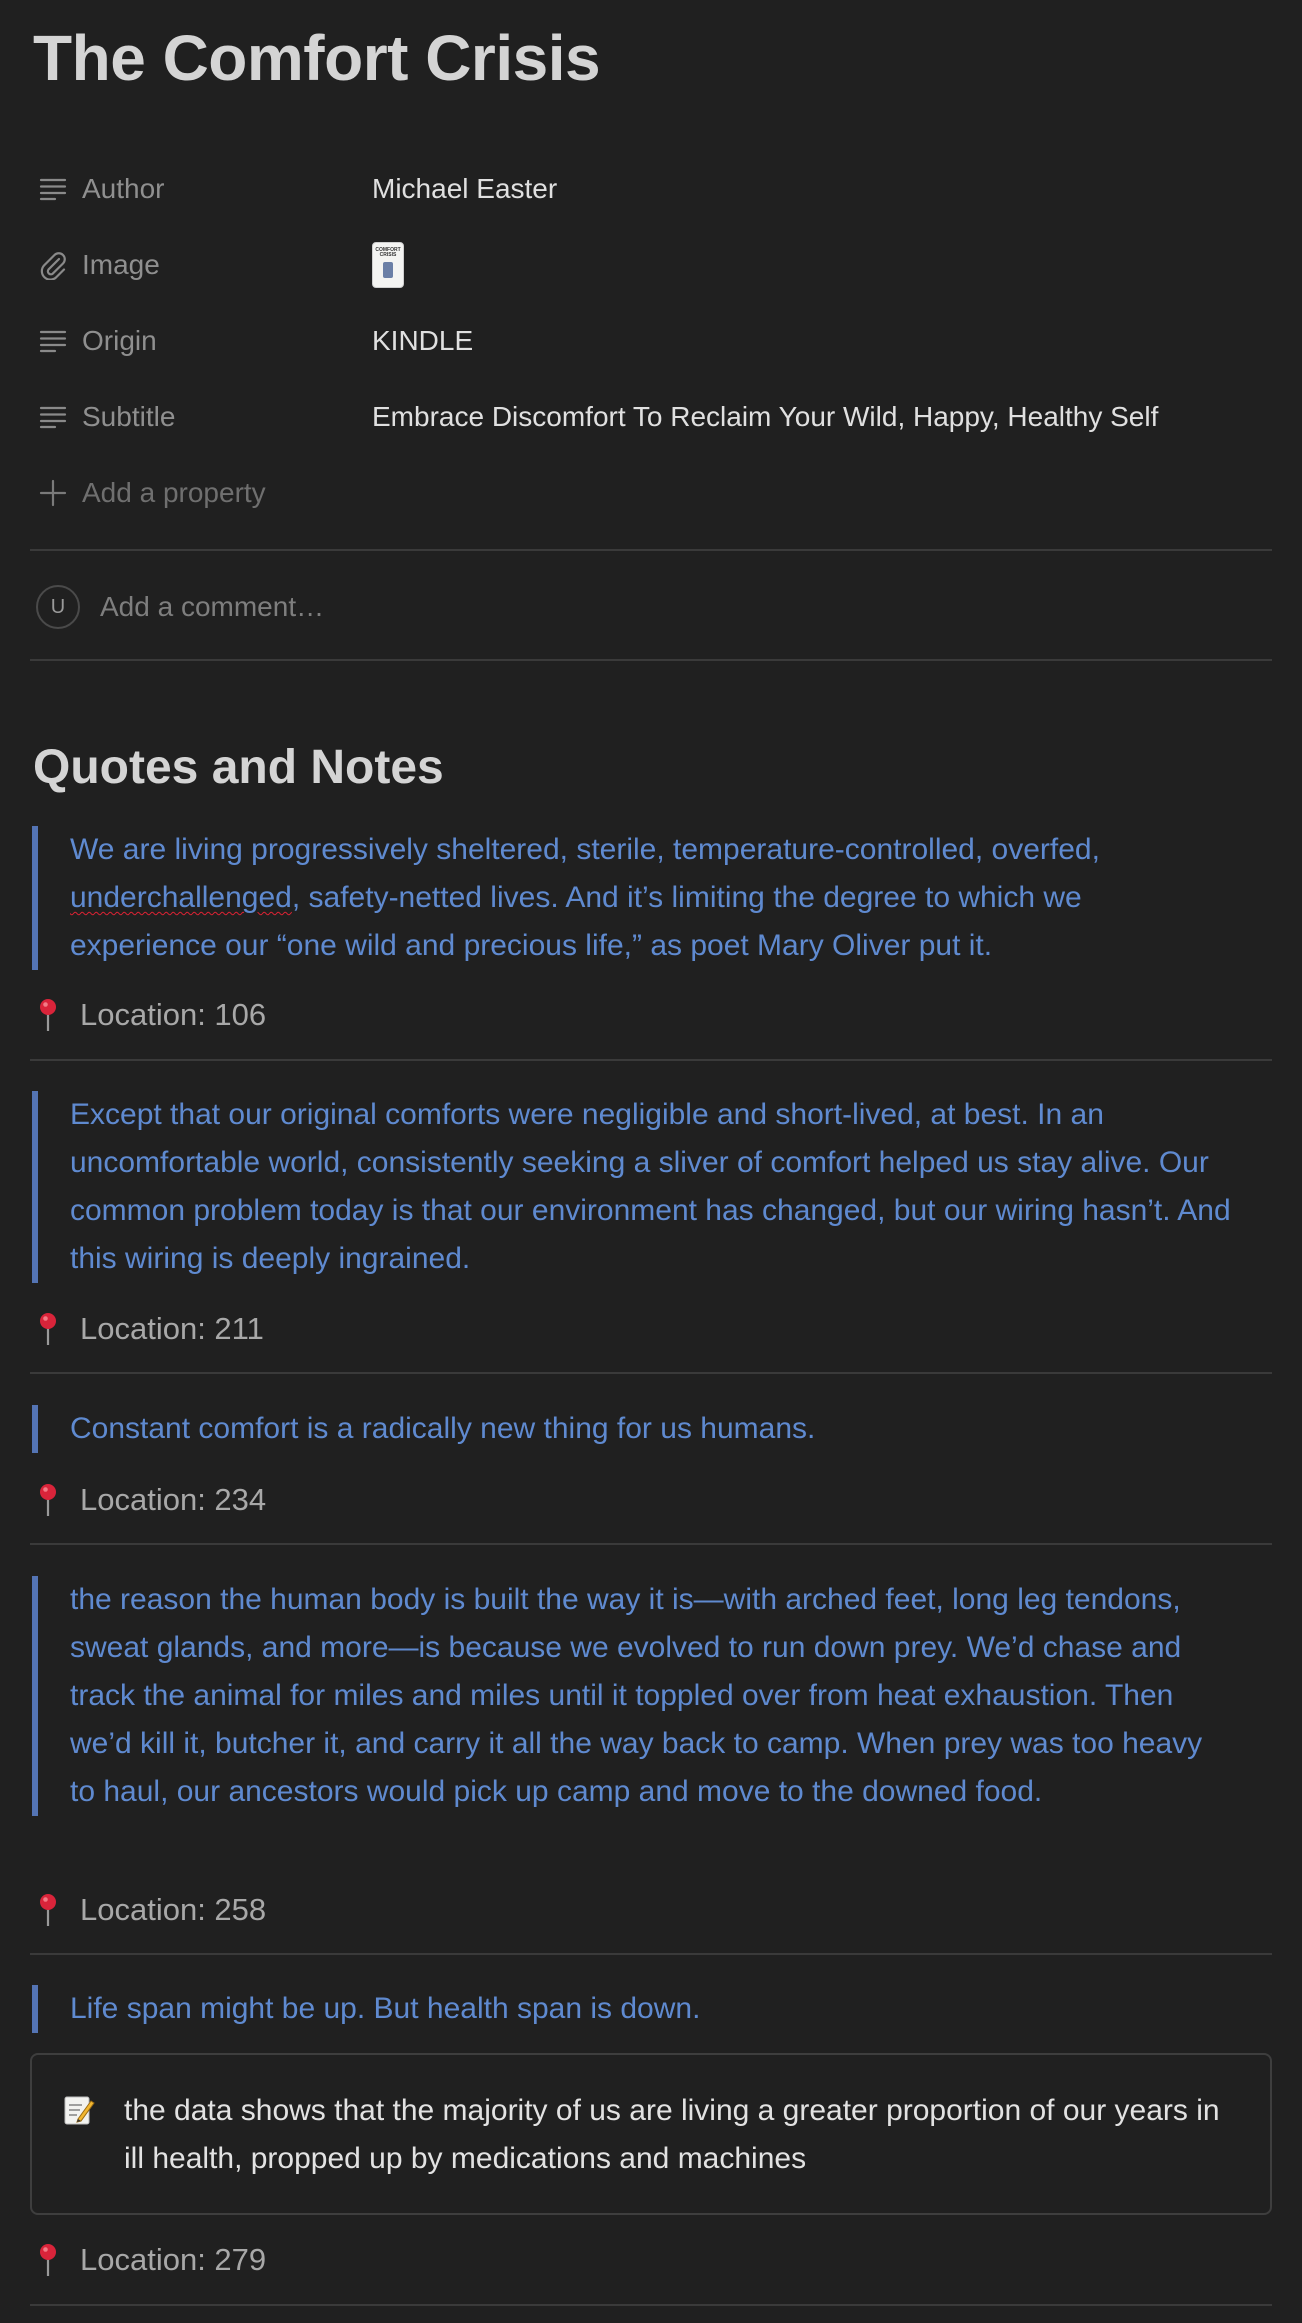  Describe the element at coordinates (238, 767) in the screenshot. I see `section-heading: Quotes and Notes` at that location.